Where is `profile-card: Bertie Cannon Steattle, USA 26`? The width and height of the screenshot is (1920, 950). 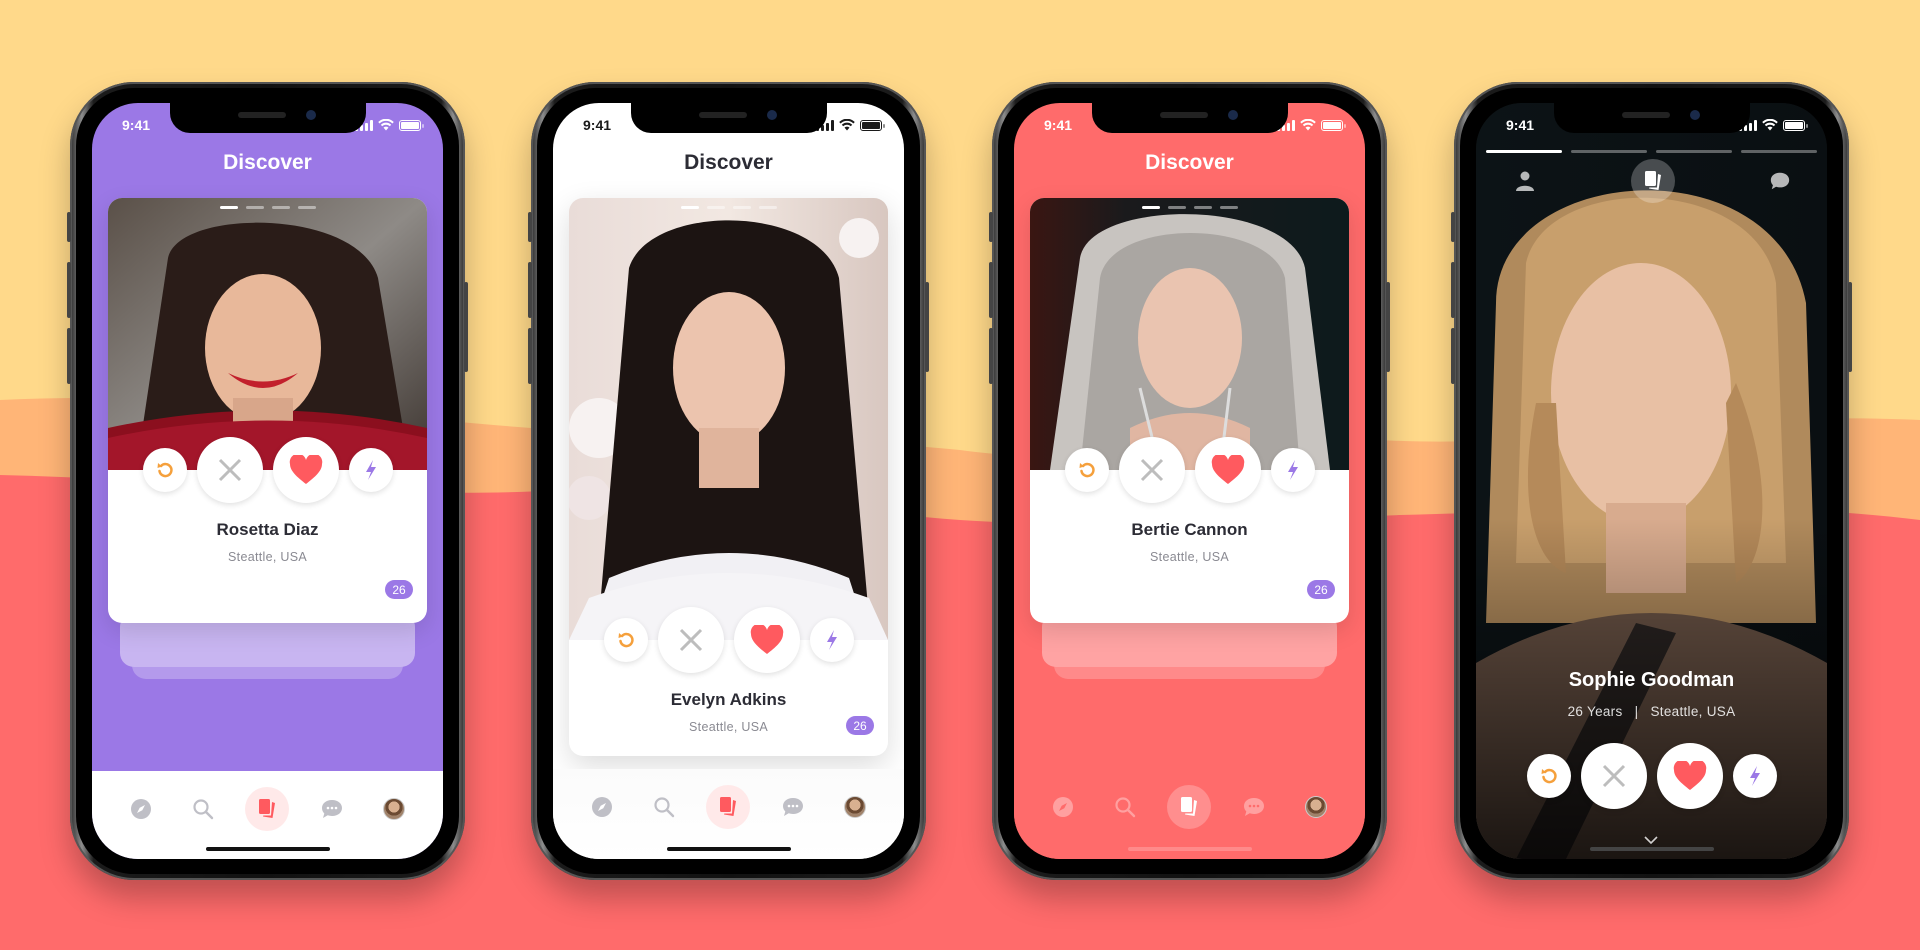
profile-card: Bertie Cannon Steattle, USA 26 is located at coordinates (1189, 410).